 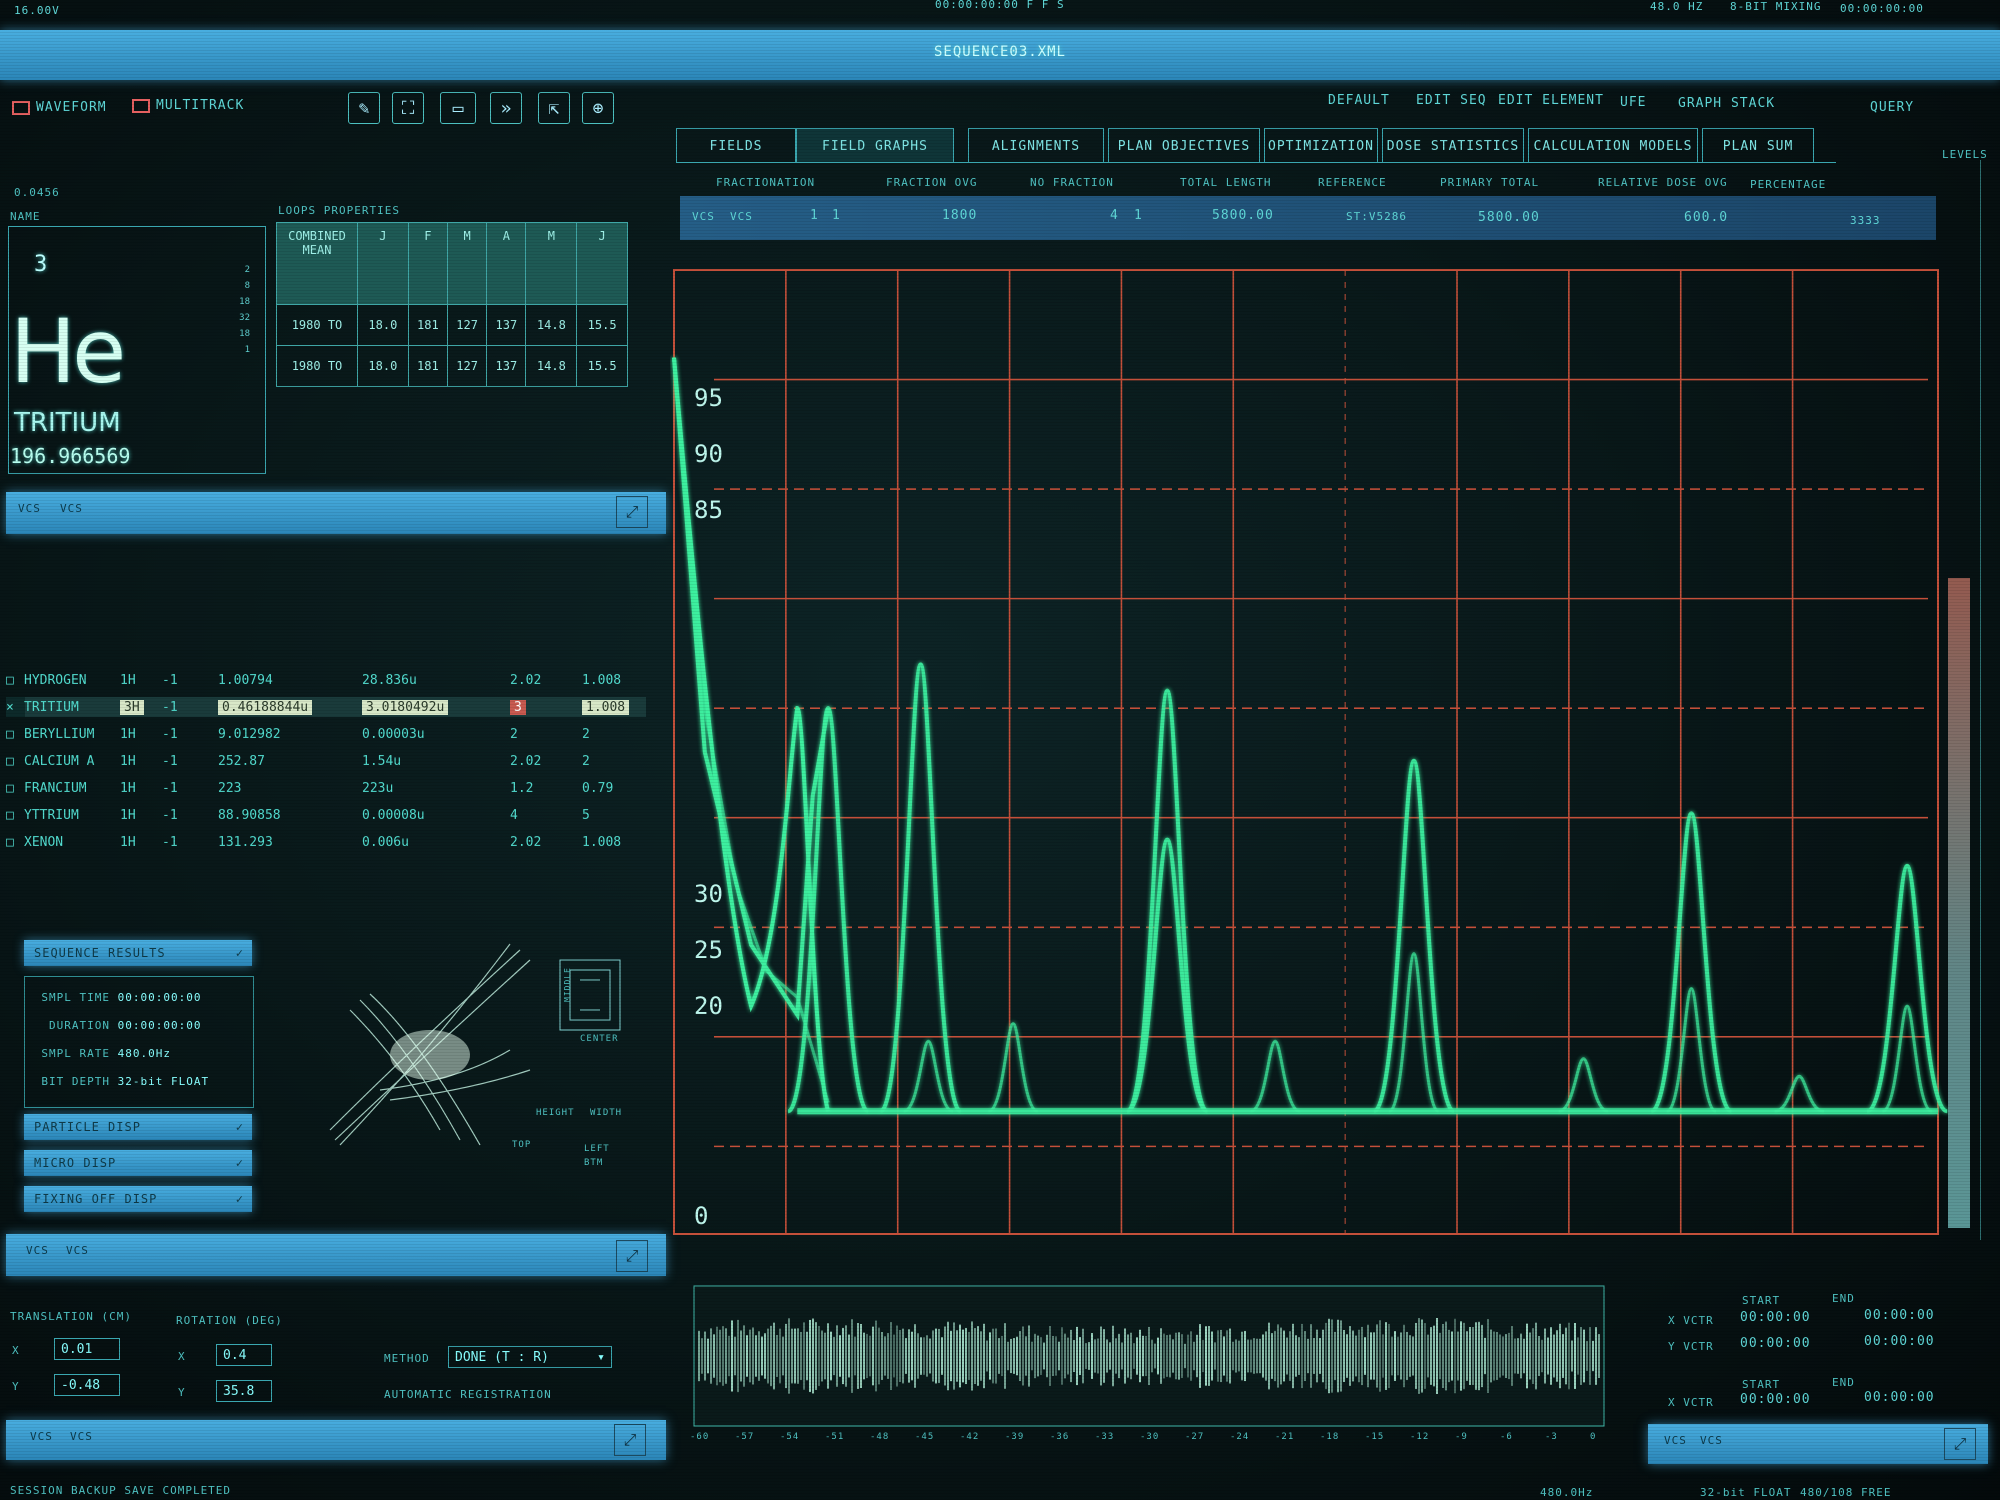 What do you see at coordinates (138, 1163) in the screenshot?
I see `micro-disp-toggle: MICRO DISP ✓` at bounding box center [138, 1163].